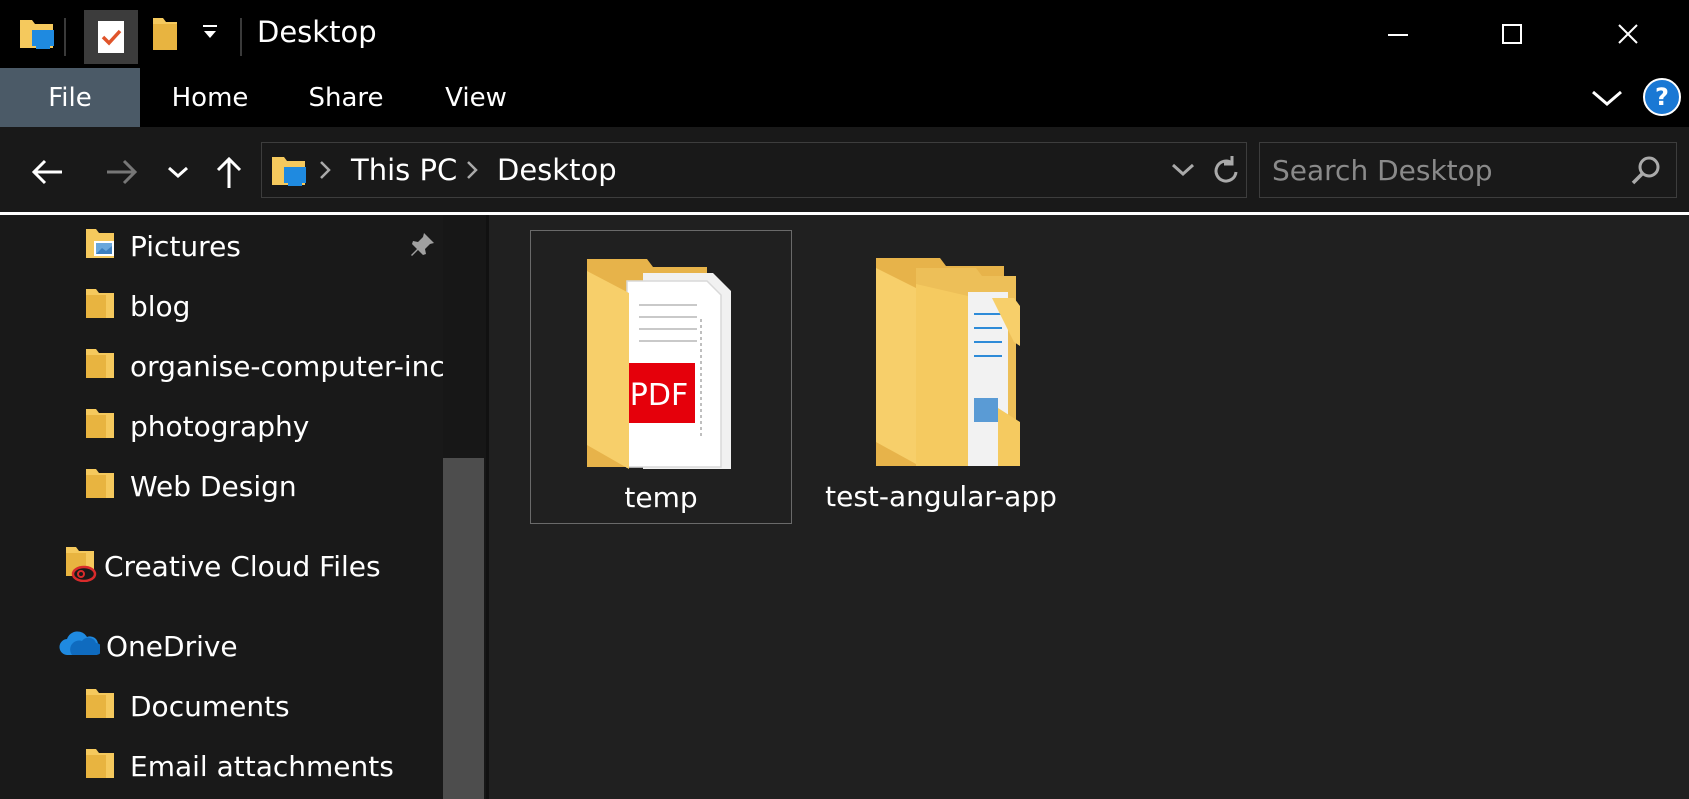 This screenshot has width=1689, height=799. I want to click on customize-toolbar-icon, so click(210, 33).